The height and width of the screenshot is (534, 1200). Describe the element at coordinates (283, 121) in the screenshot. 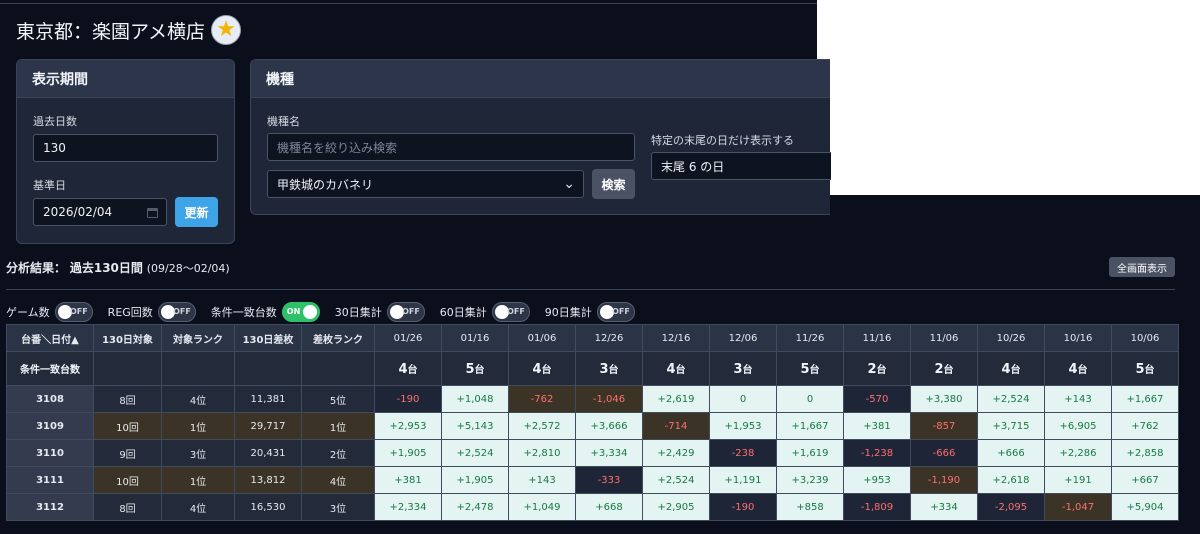

I see `machine-name-label: 機種名` at that location.